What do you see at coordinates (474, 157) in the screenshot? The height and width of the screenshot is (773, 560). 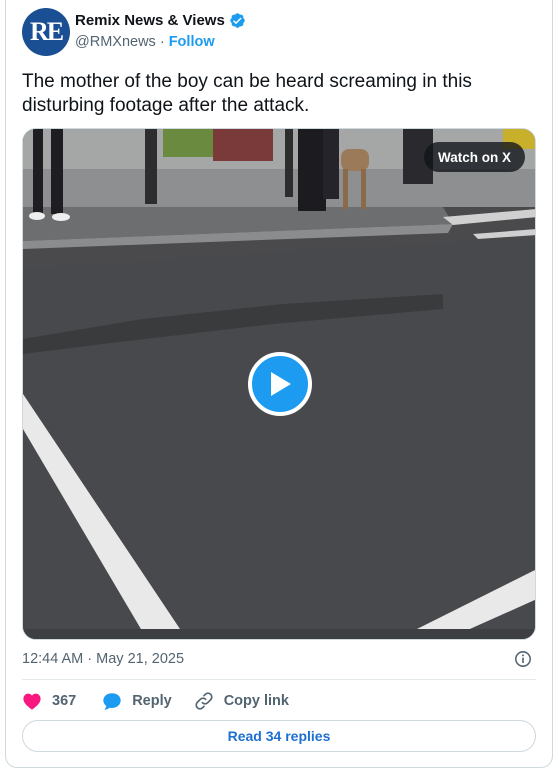 I see `watch-on-x-button: Watch on X` at bounding box center [474, 157].